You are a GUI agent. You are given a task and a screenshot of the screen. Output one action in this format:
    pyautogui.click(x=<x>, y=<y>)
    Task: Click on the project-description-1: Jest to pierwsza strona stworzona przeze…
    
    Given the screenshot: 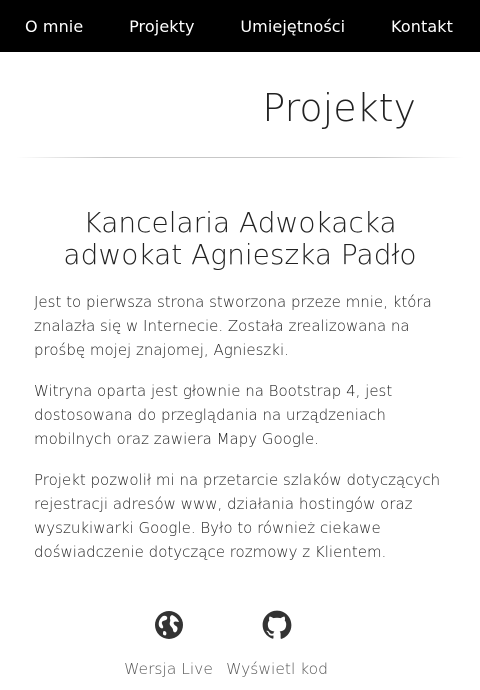 What is the action you would take?
    pyautogui.click(x=233, y=326)
    